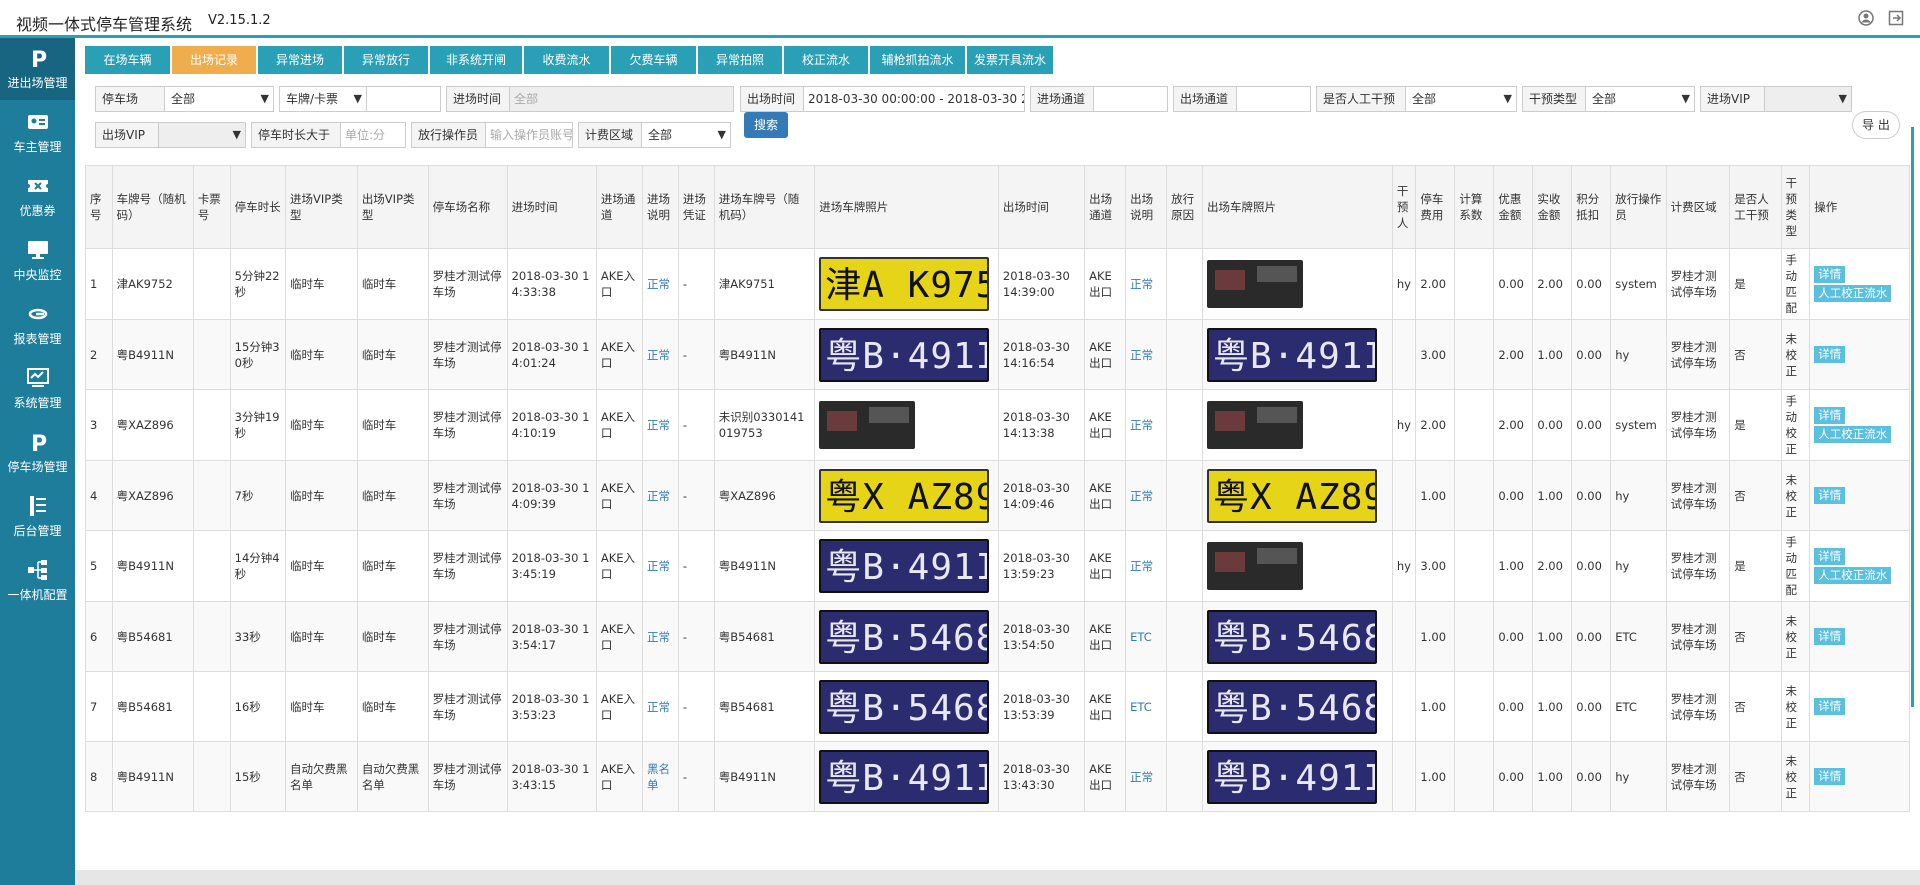 Image resolution: width=1920 pixels, height=885 pixels. What do you see at coordinates (1292, 495) in the screenshot?
I see `exit-plate-photo: 粤X AZ896` at bounding box center [1292, 495].